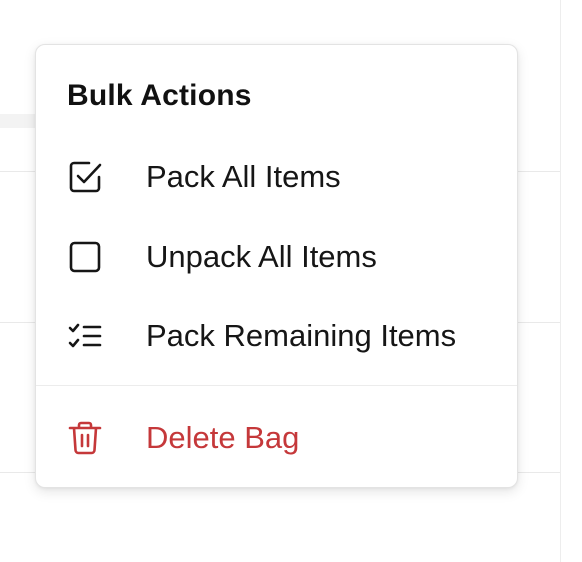 This screenshot has height=562, width=582. Describe the element at coordinates (85, 257) in the screenshot. I see `checkbox-empty-icon` at that location.